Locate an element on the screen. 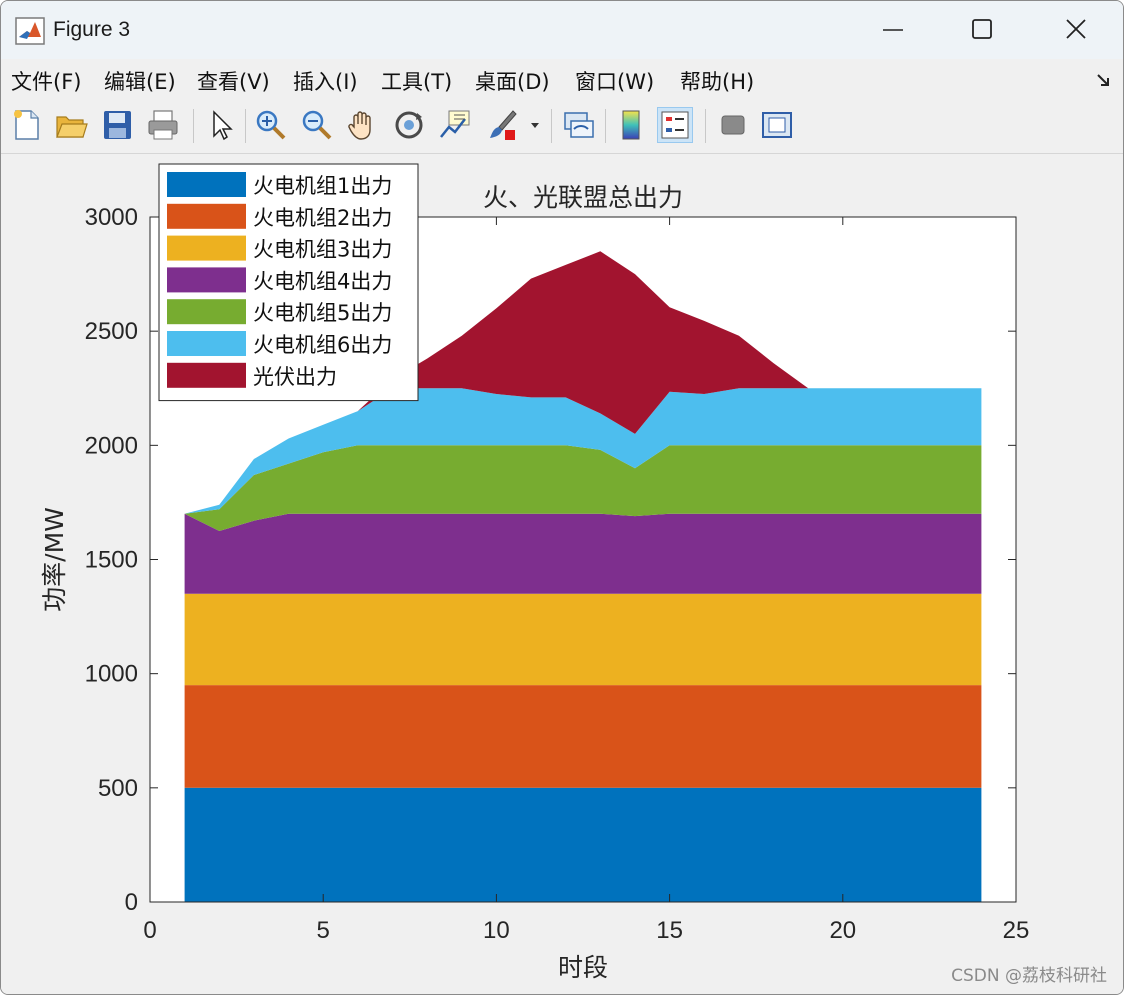 The width and height of the screenshot is (1124, 995). figure-toolbar is located at coordinates (562, 127).